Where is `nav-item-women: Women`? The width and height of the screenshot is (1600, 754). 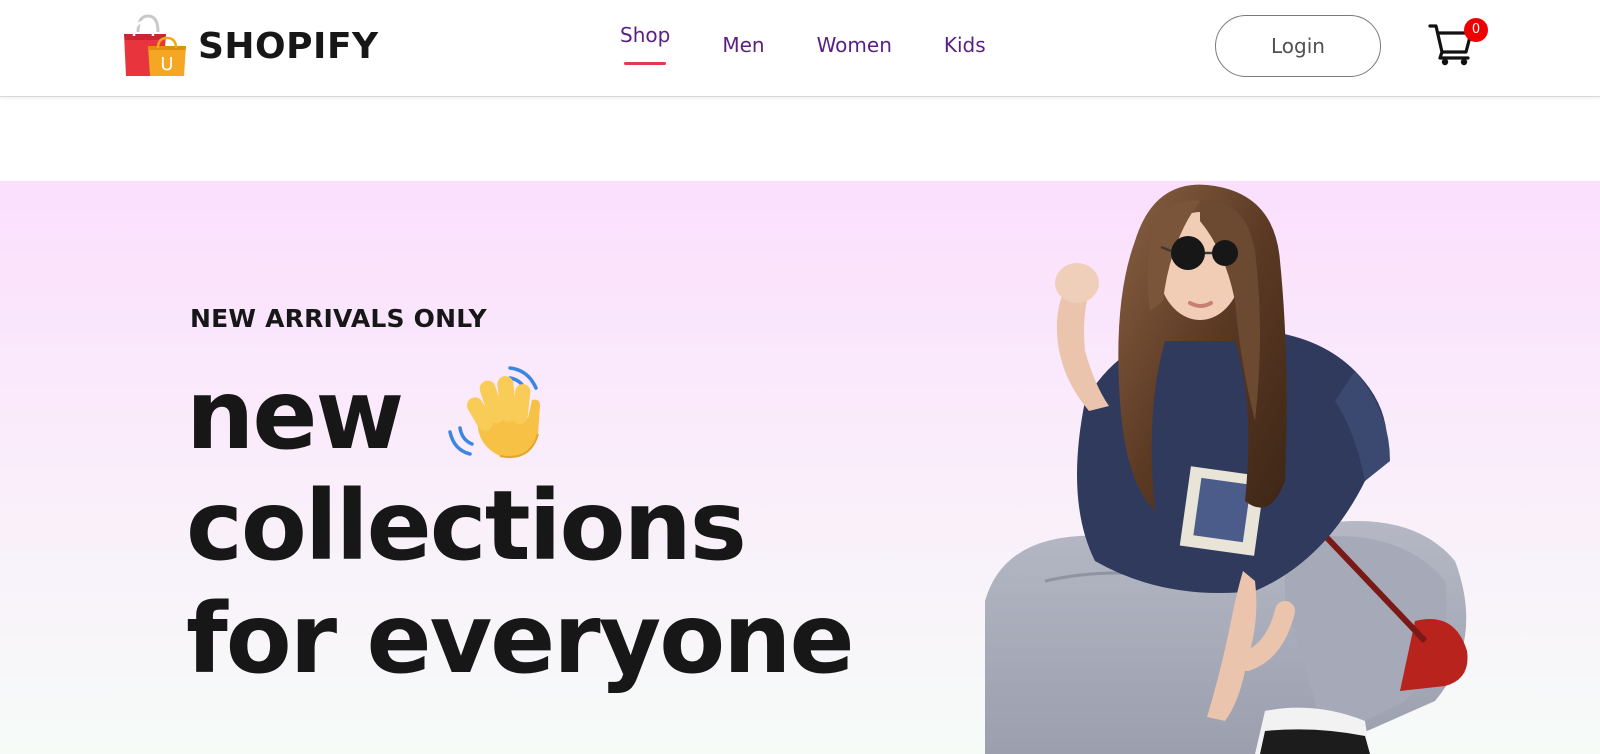 nav-item-women: Women is located at coordinates (854, 53).